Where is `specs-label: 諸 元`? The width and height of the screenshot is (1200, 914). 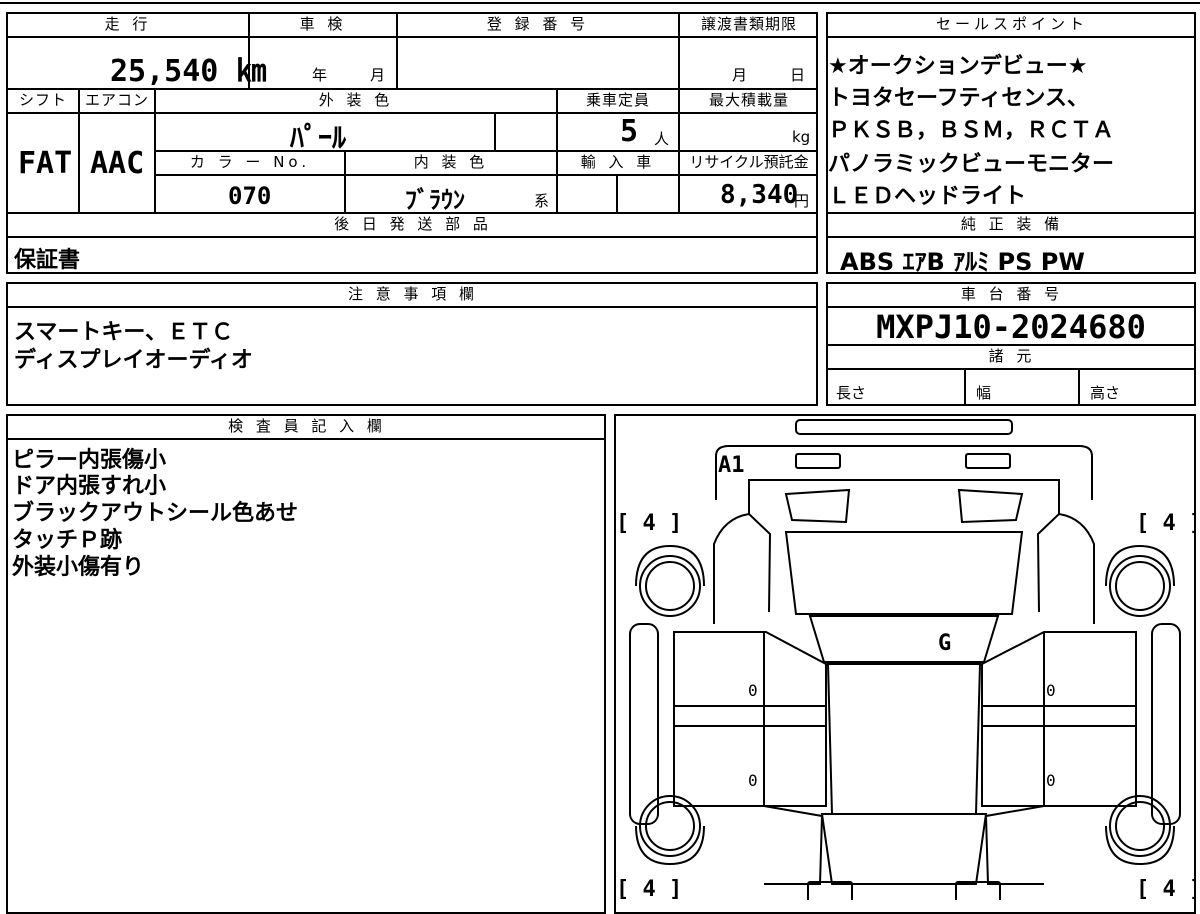 specs-label: 諸 元 is located at coordinates (1012, 356).